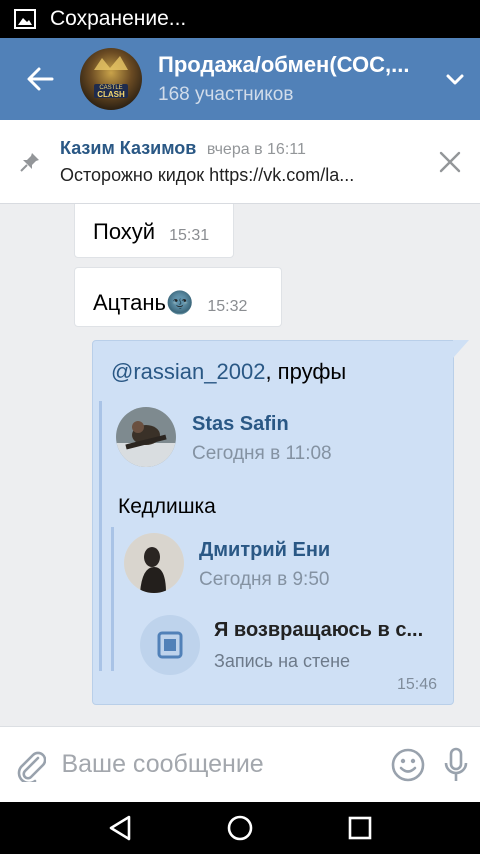 This screenshot has width=480, height=854. What do you see at coordinates (360, 828) in the screenshot?
I see `nav-recents-icon` at bounding box center [360, 828].